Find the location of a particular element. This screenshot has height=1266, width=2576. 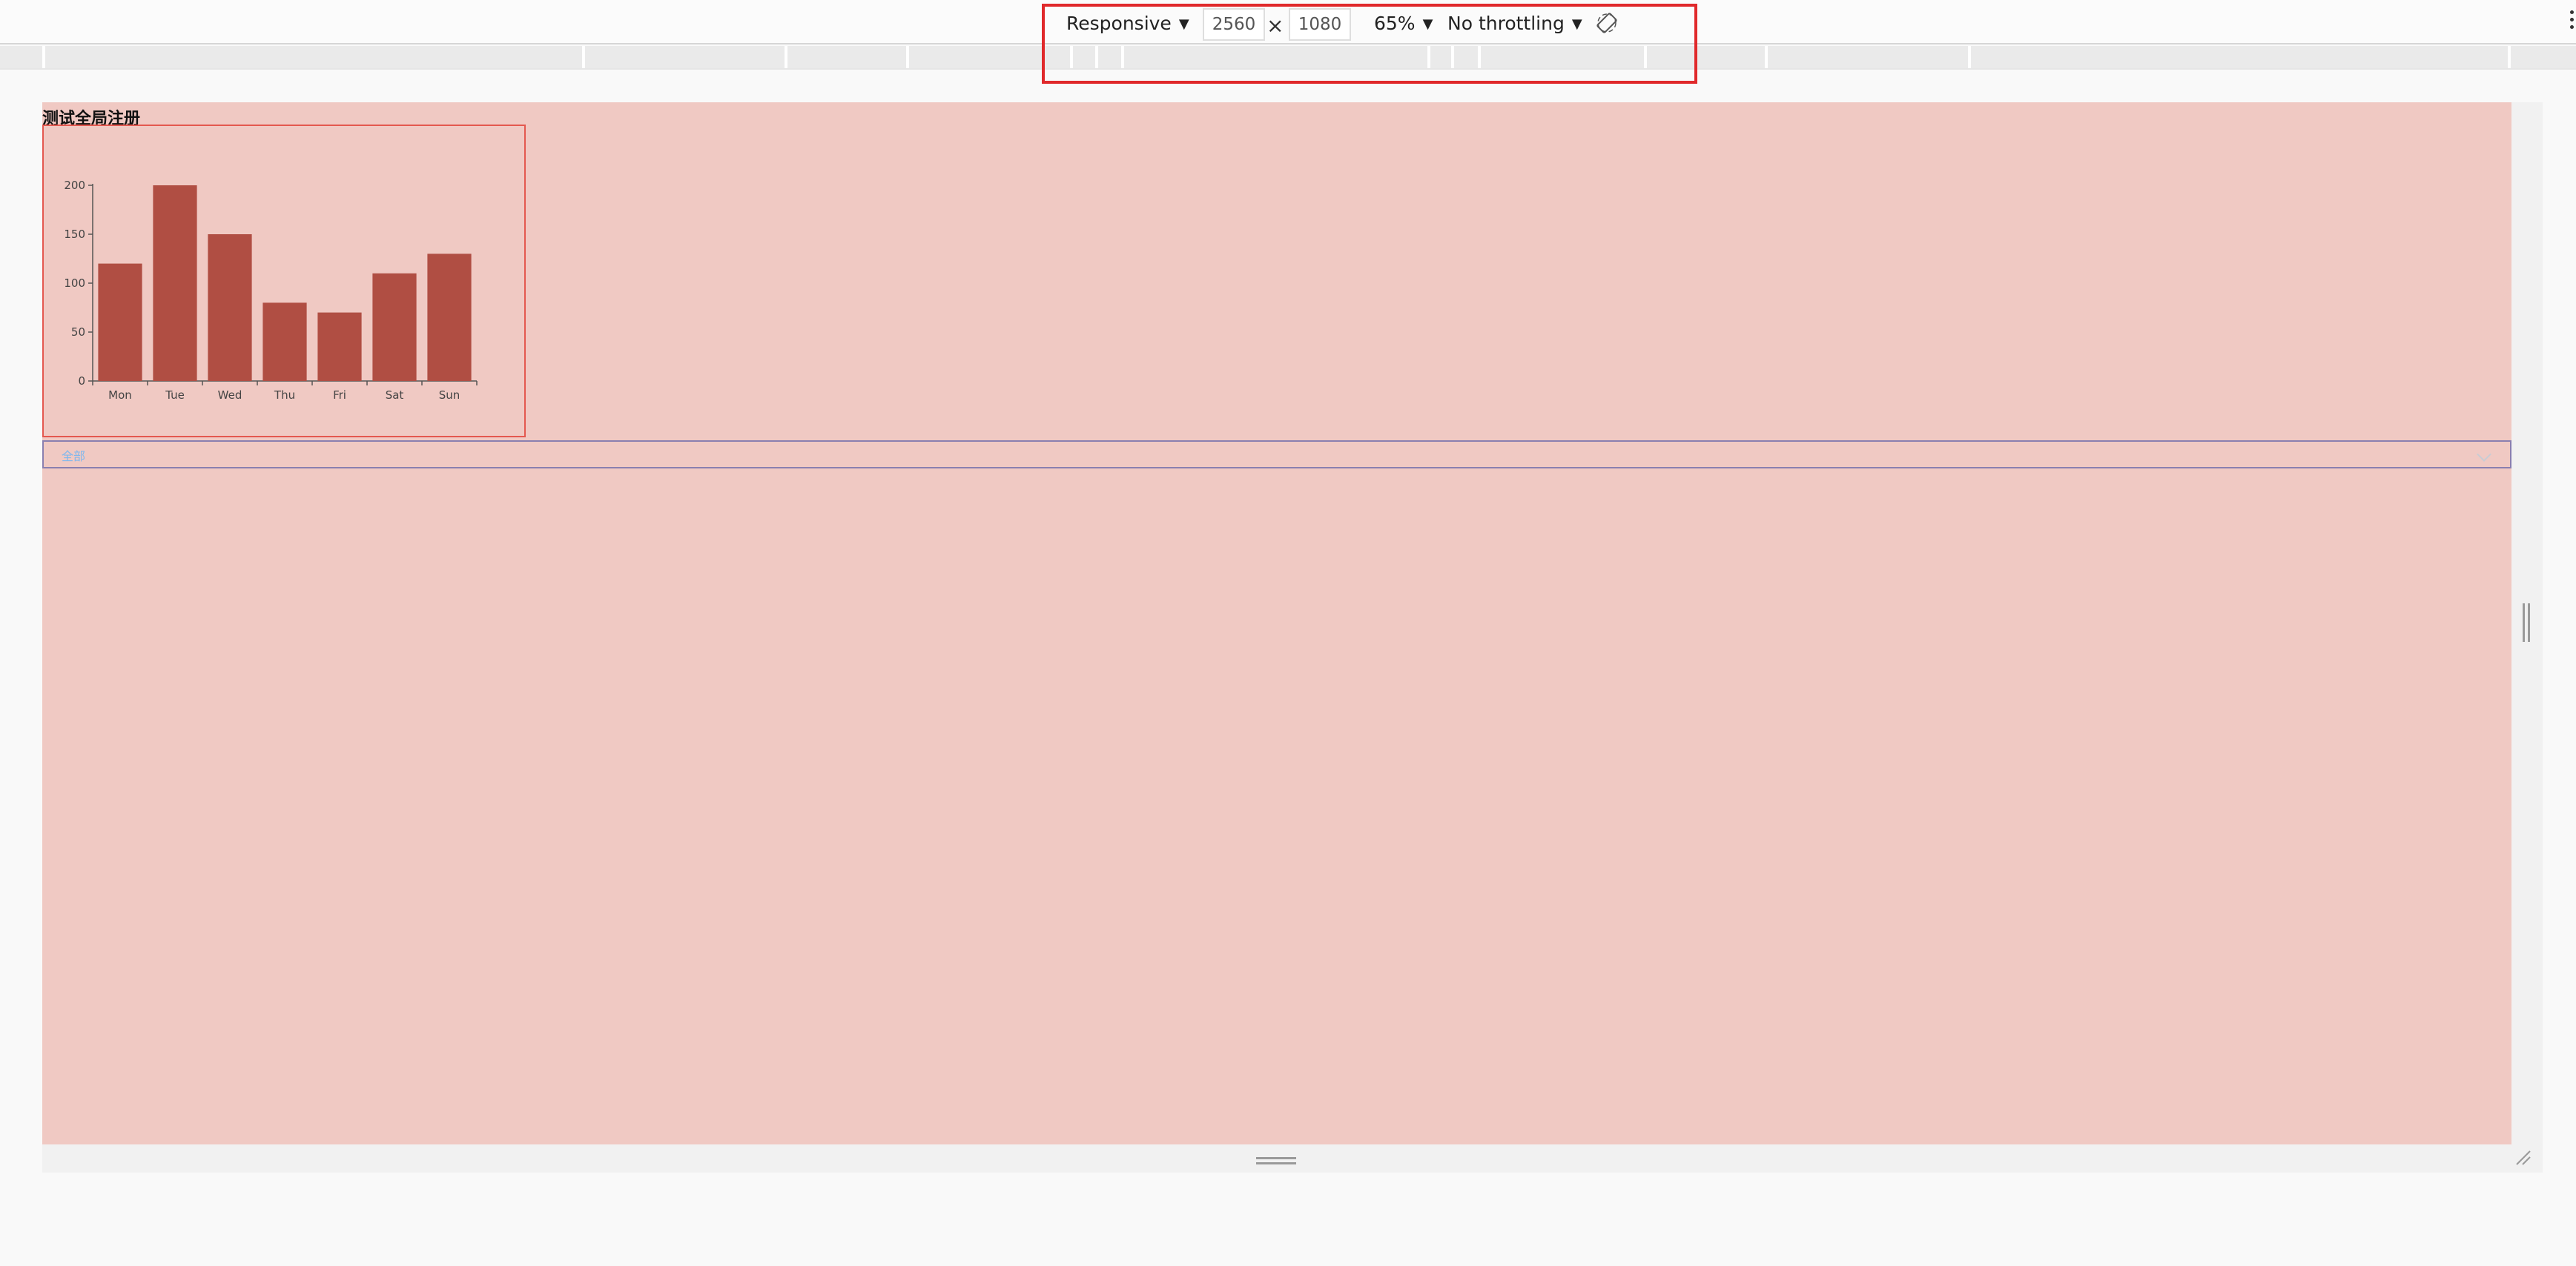

filter-select: 全部 is located at coordinates (1276, 454).